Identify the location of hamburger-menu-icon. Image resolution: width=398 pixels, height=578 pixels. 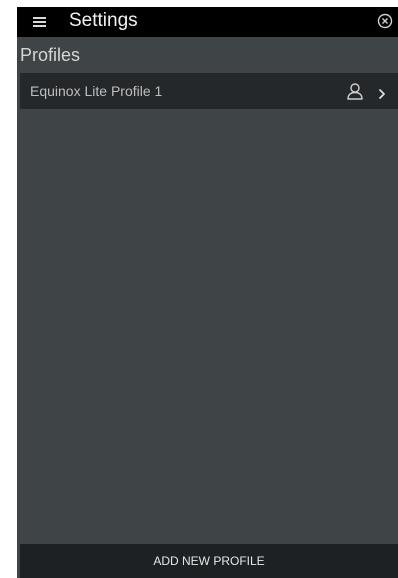
(39, 21).